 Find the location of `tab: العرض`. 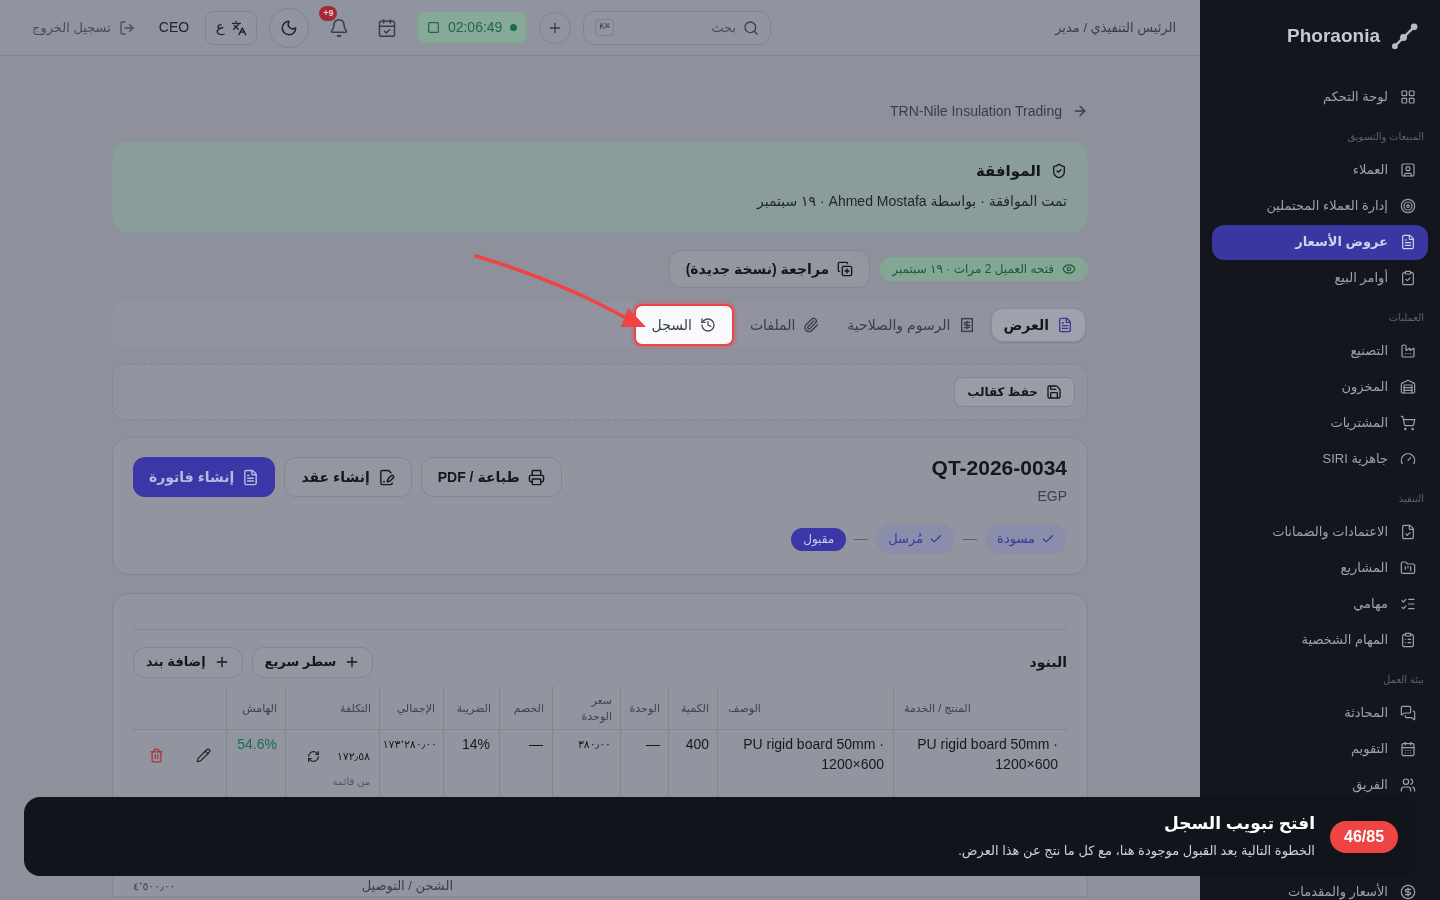

tab: العرض is located at coordinates (1038, 325).